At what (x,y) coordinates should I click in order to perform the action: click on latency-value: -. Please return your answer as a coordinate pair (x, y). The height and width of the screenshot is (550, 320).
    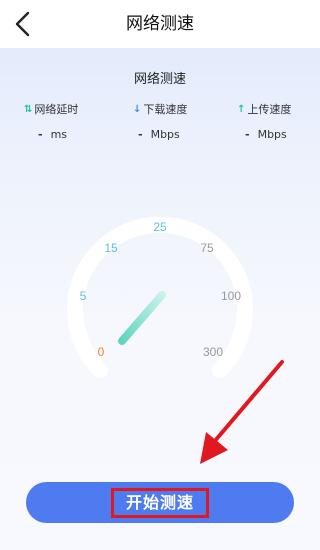
    Looking at the image, I should click on (40, 134).